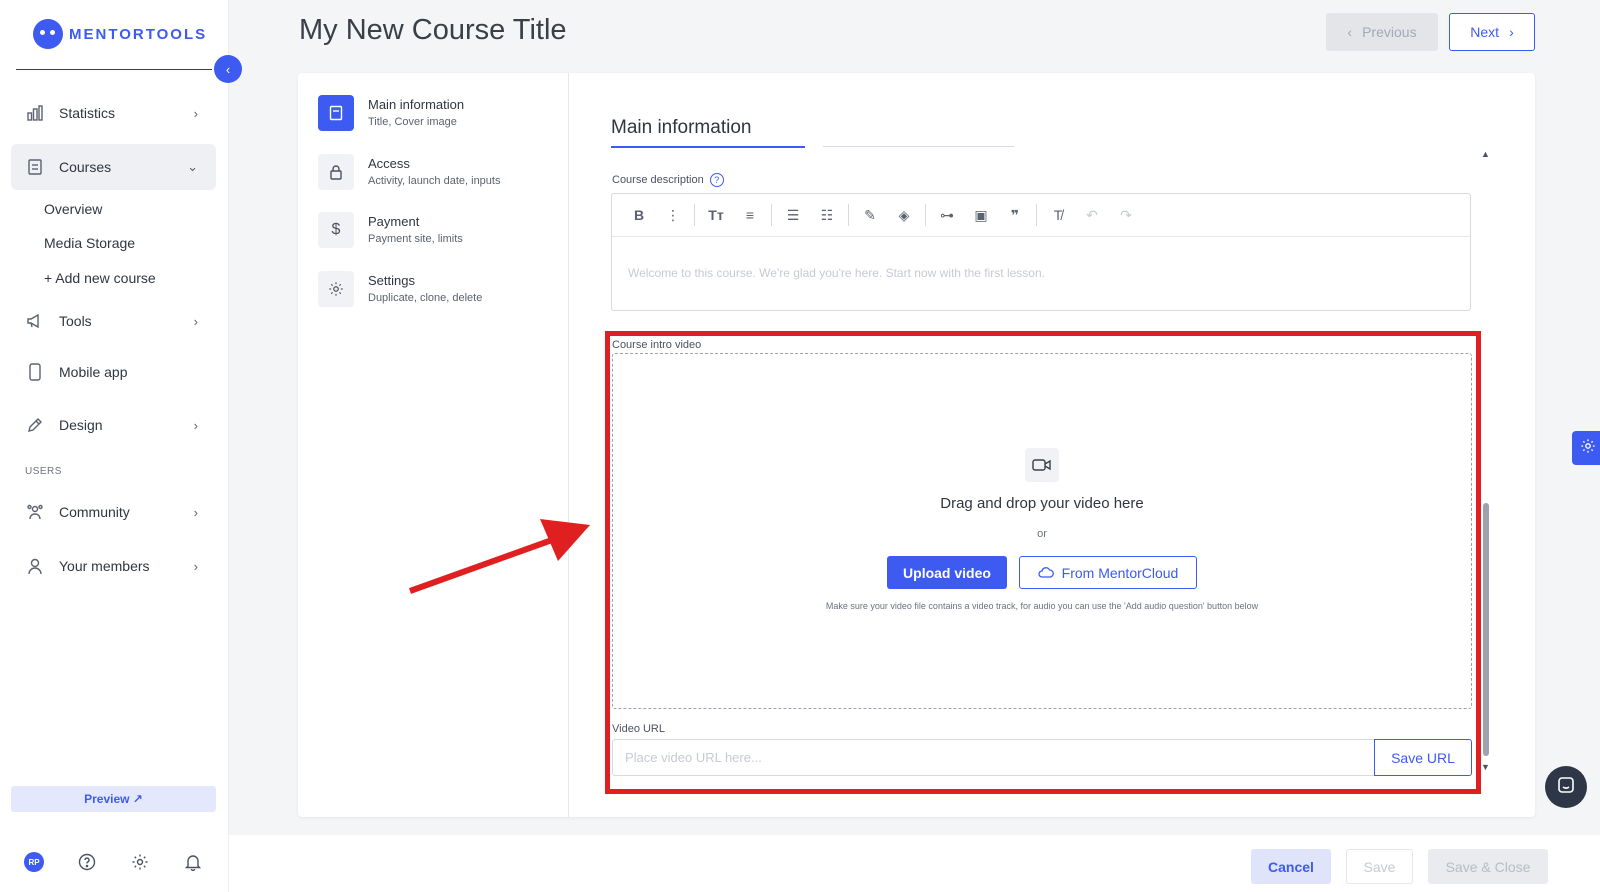  Describe the element at coordinates (35, 425) in the screenshot. I see `edit-icon` at that location.